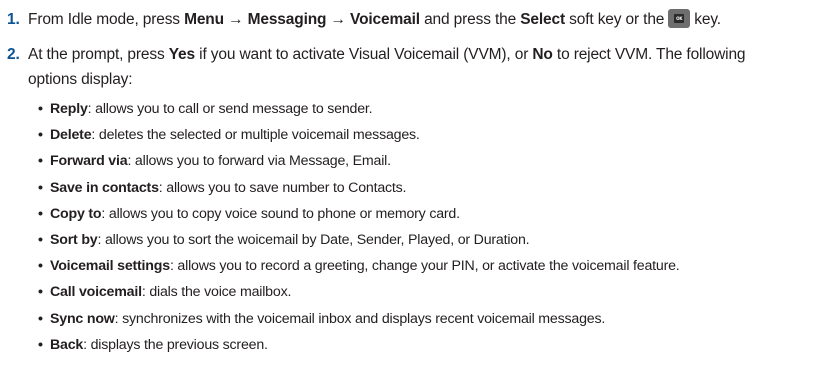  Describe the element at coordinates (175, 344) in the screenshot. I see `option-description: : displays the previous screen.` at that location.